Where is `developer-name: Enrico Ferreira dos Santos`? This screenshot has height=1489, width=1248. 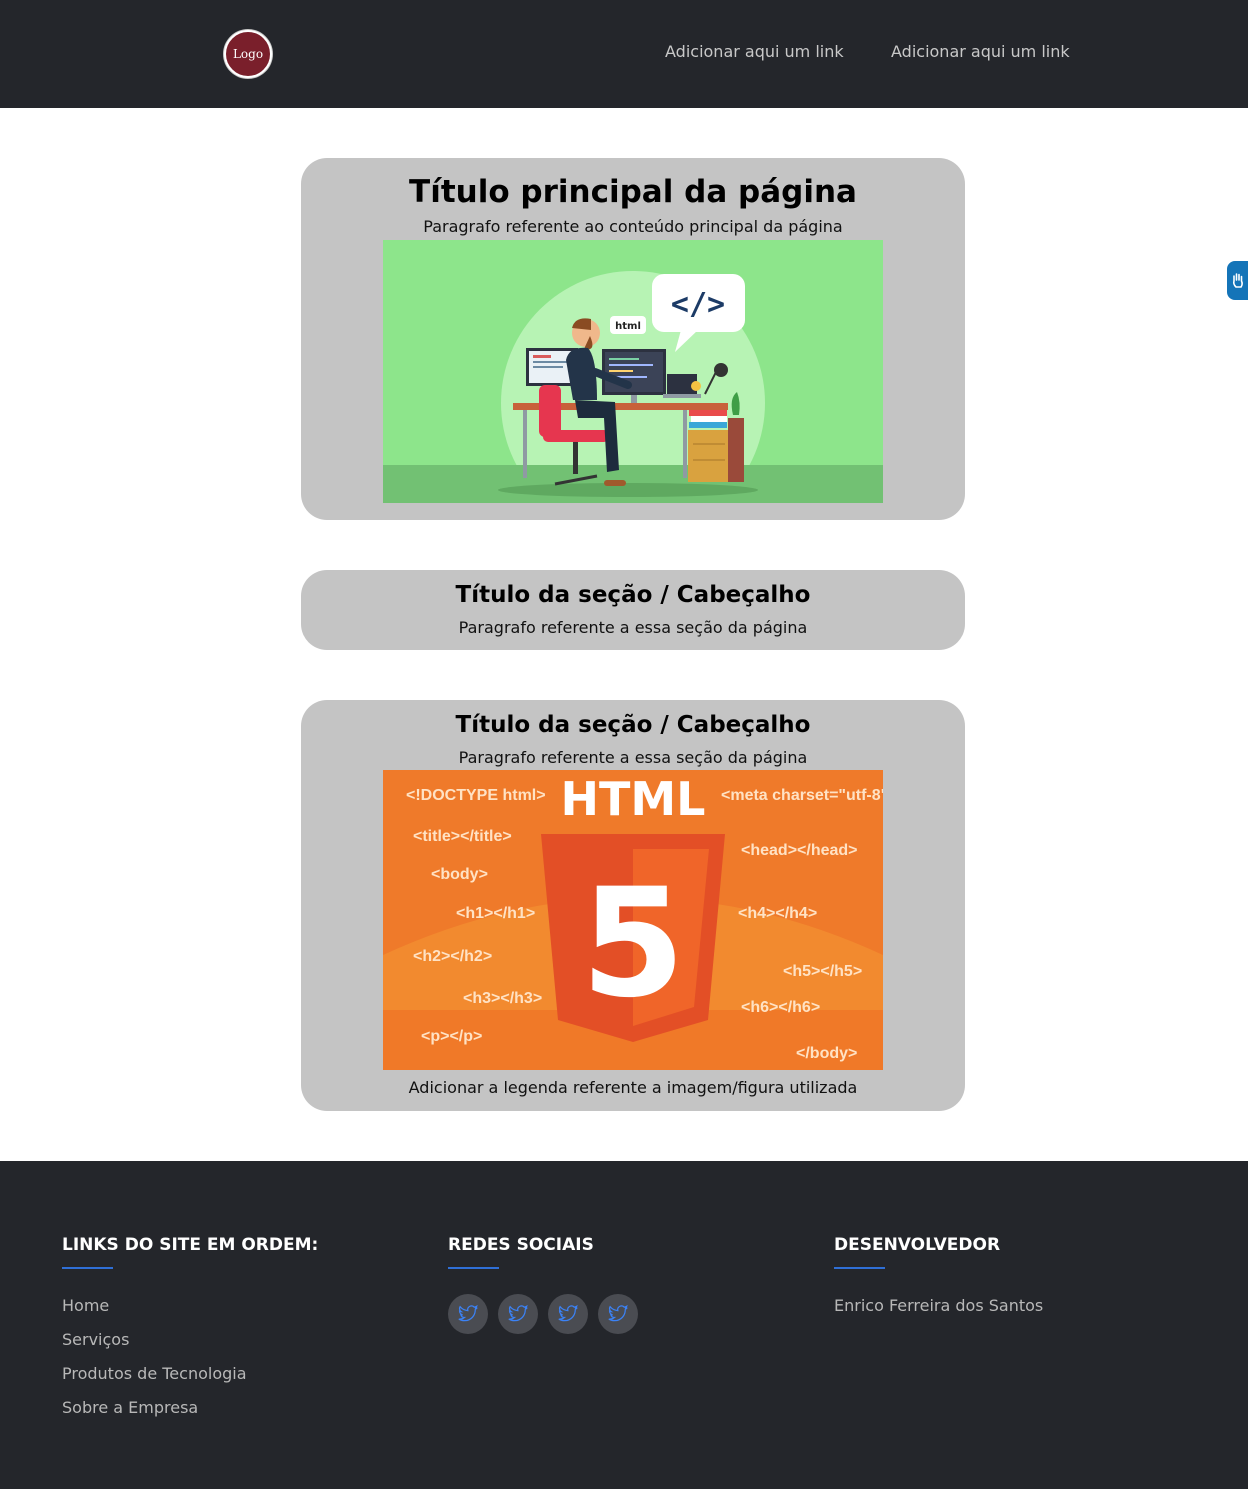
developer-name: Enrico Ferreira dos Santos is located at coordinates (939, 1305).